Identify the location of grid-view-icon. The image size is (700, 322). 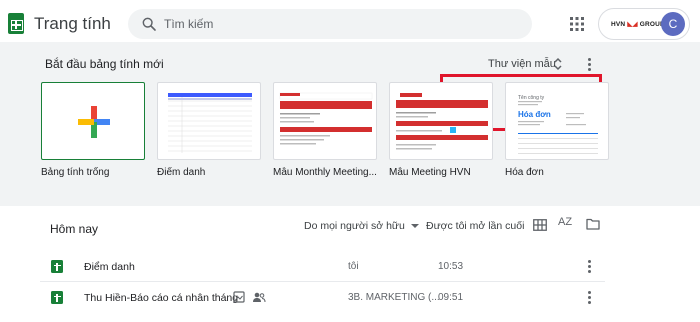
(540, 225).